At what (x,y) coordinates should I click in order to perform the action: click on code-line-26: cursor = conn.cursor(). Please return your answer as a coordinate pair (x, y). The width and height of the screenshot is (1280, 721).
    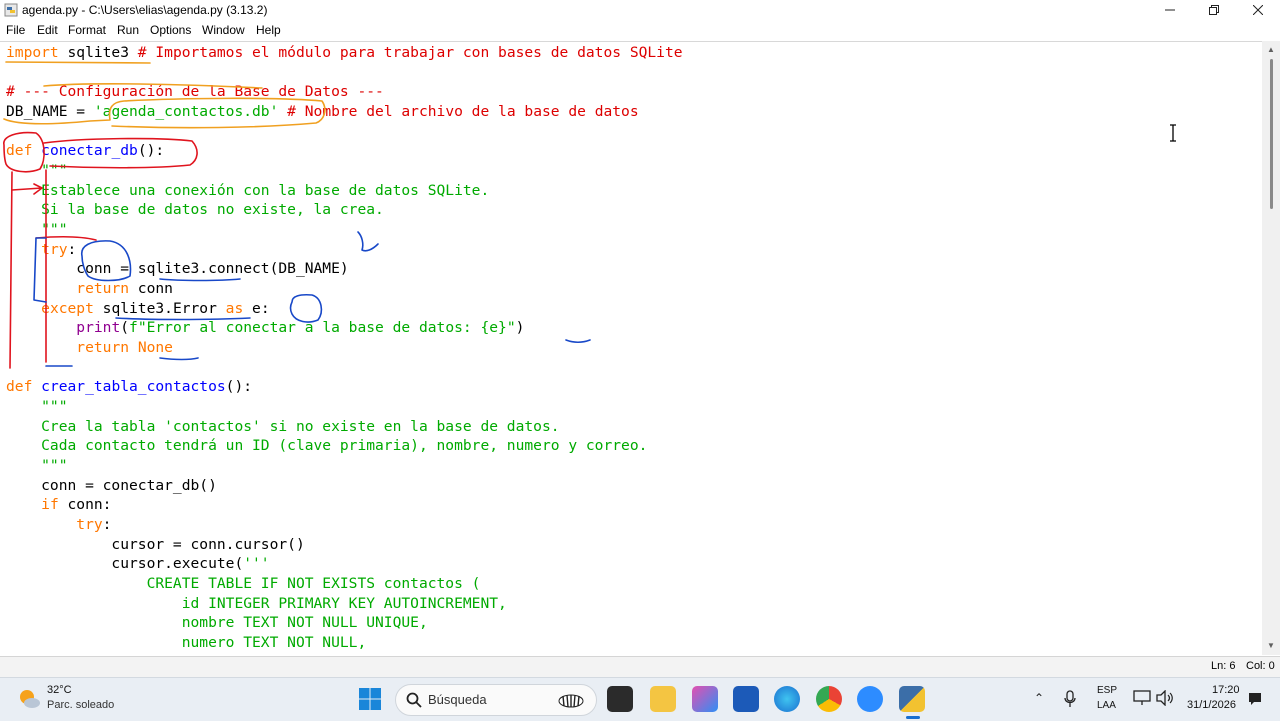
    Looking at the image, I should click on (155, 544).